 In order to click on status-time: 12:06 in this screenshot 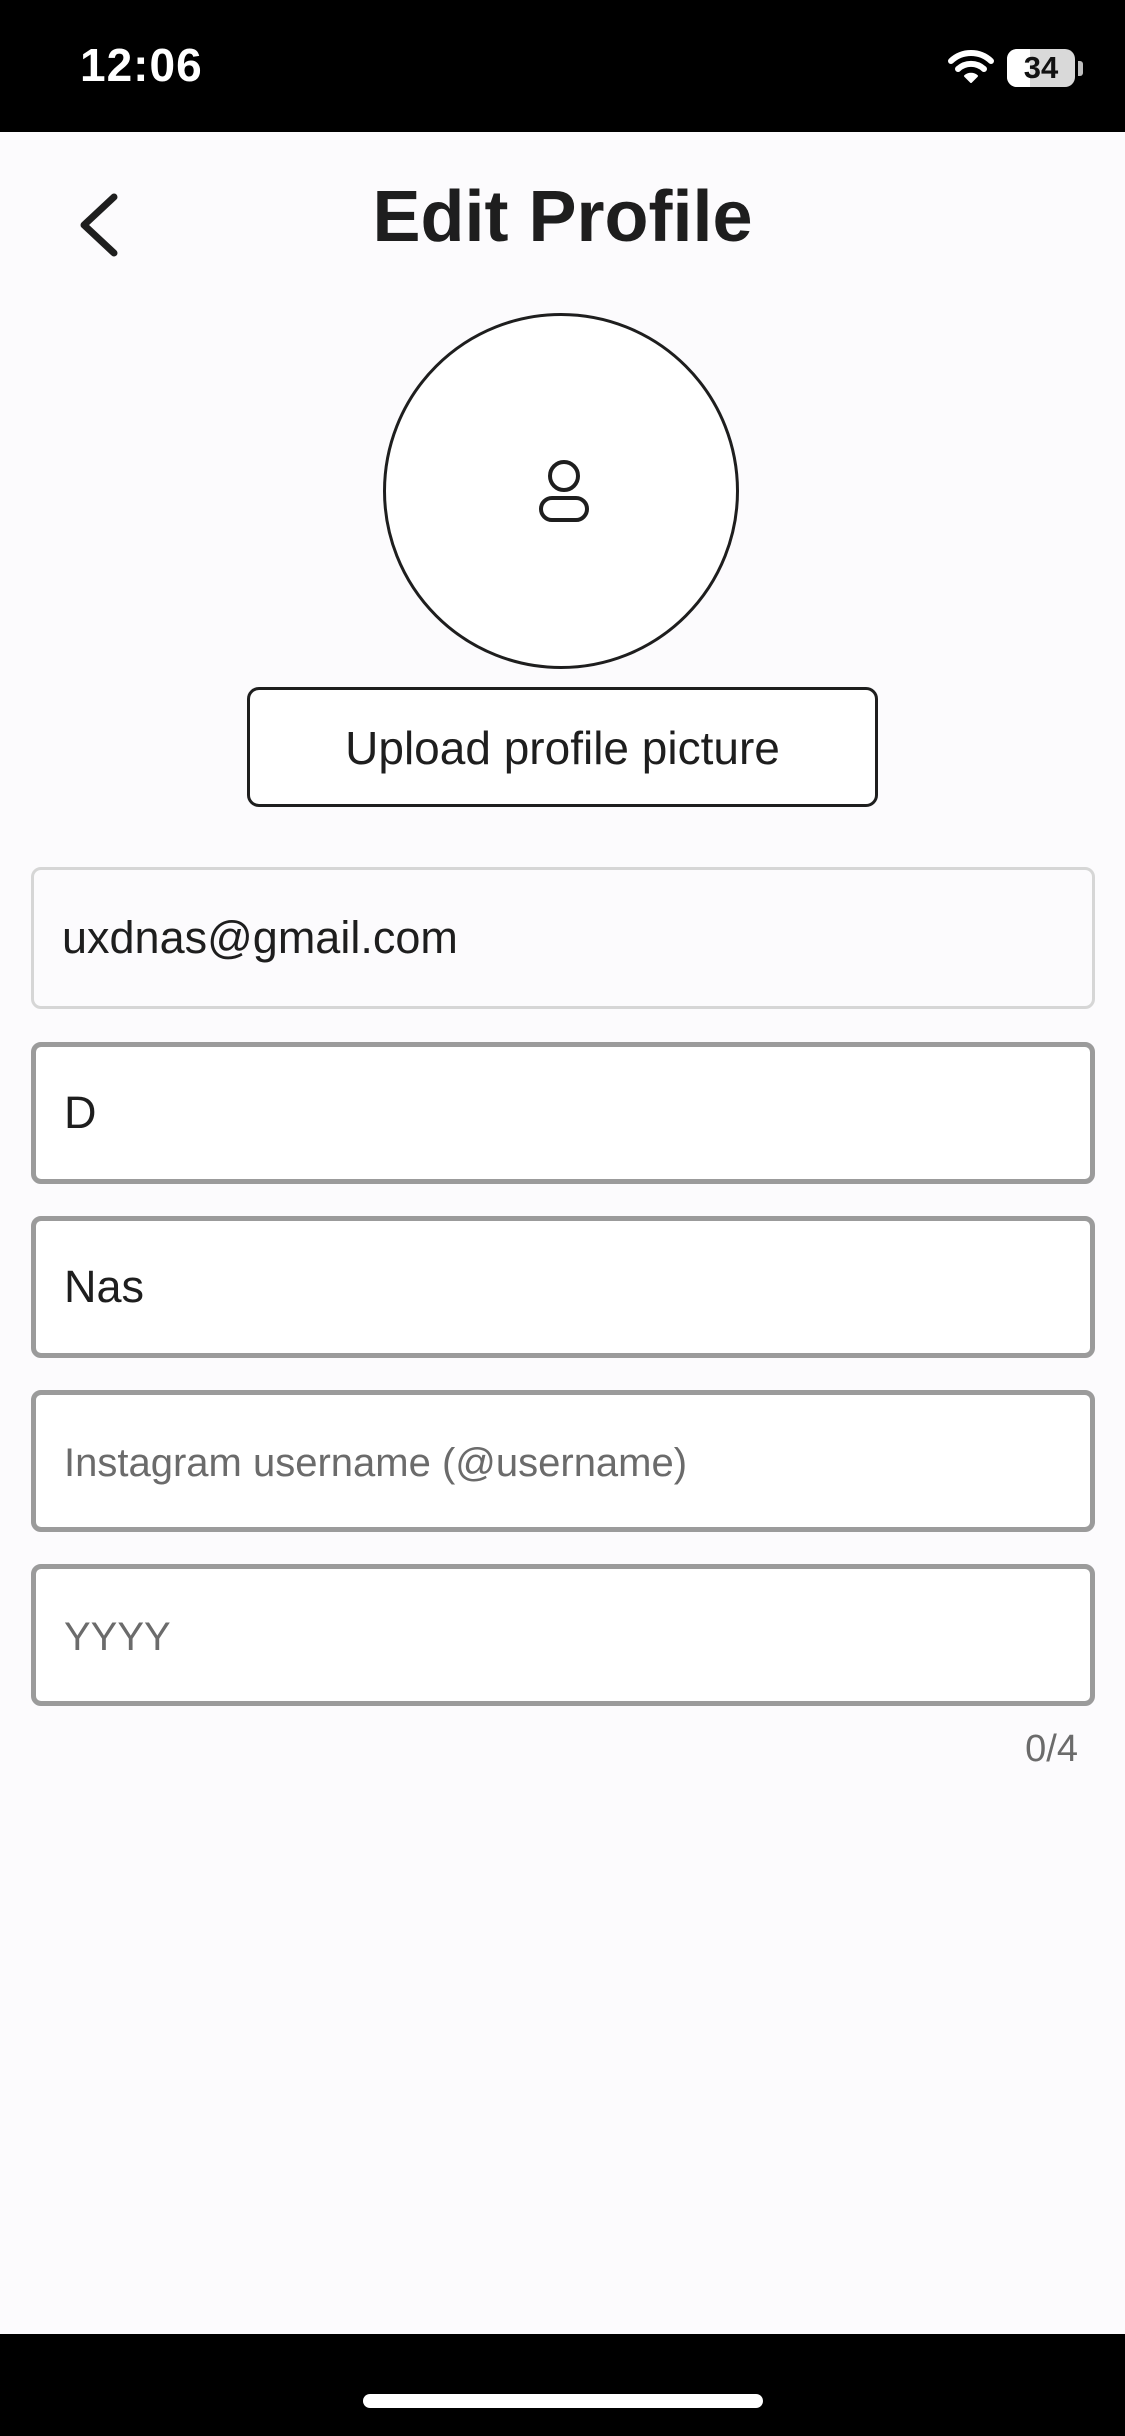, I will do `click(141, 65)`.